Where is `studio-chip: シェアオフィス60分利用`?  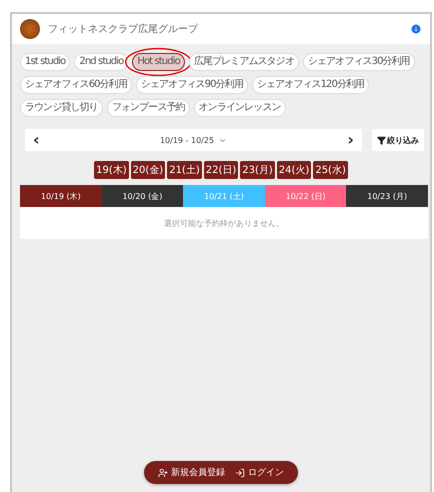 studio-chip: シェアオフィス60分利用 is located at coordinates (76, 85).